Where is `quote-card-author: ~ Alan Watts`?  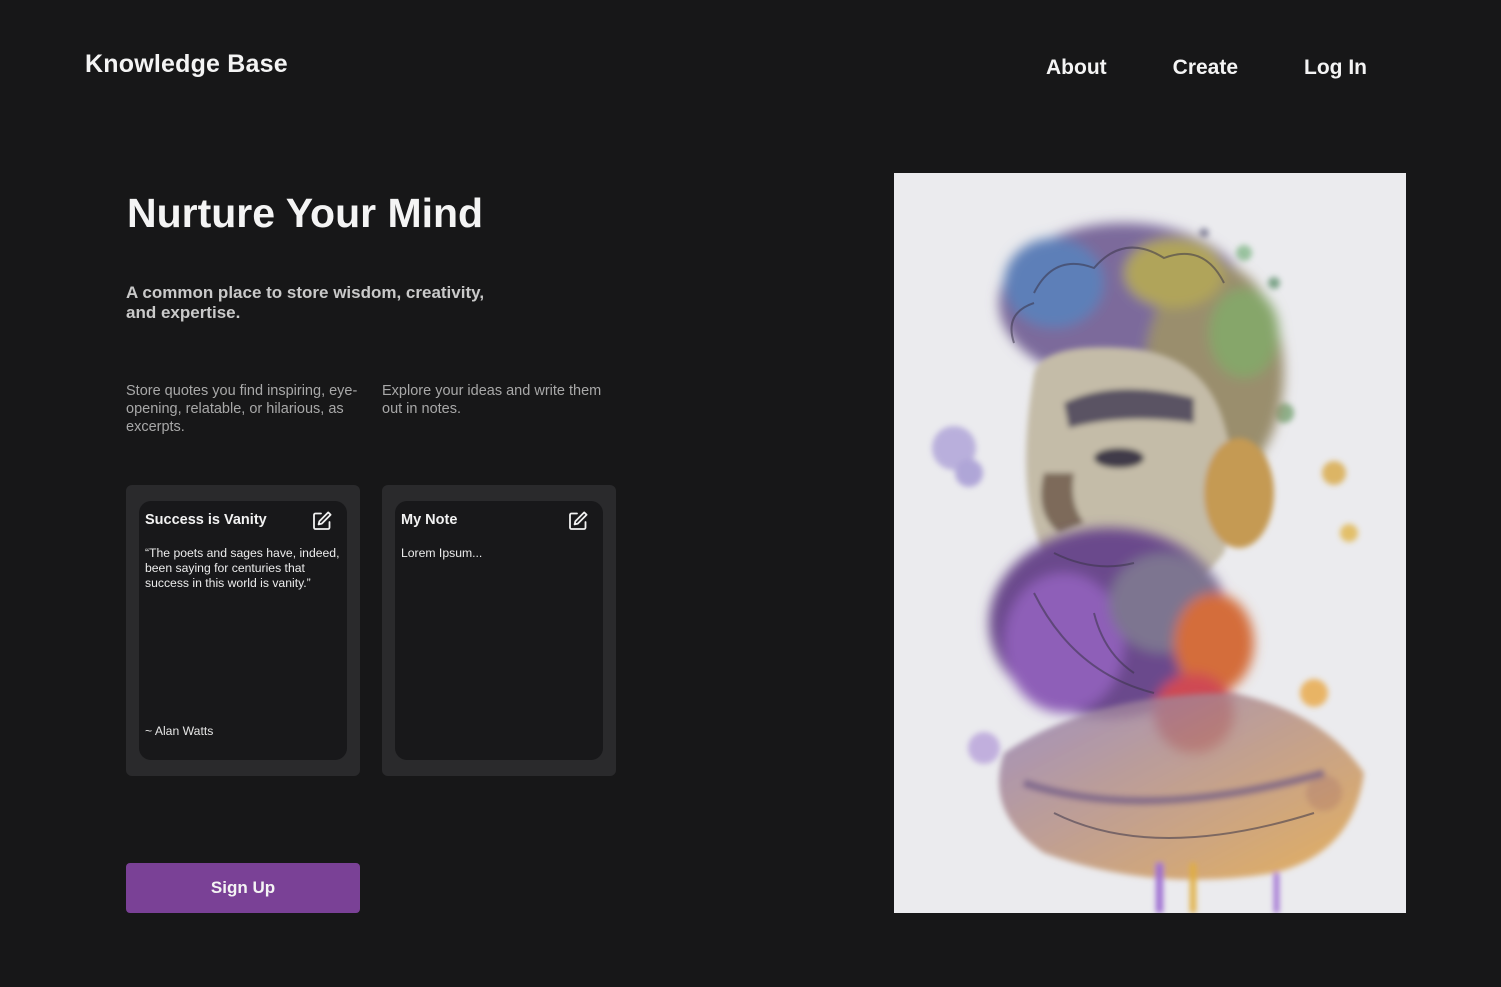
quote-card-author: ~ Alan Watts is located at coordinates (179, 731).